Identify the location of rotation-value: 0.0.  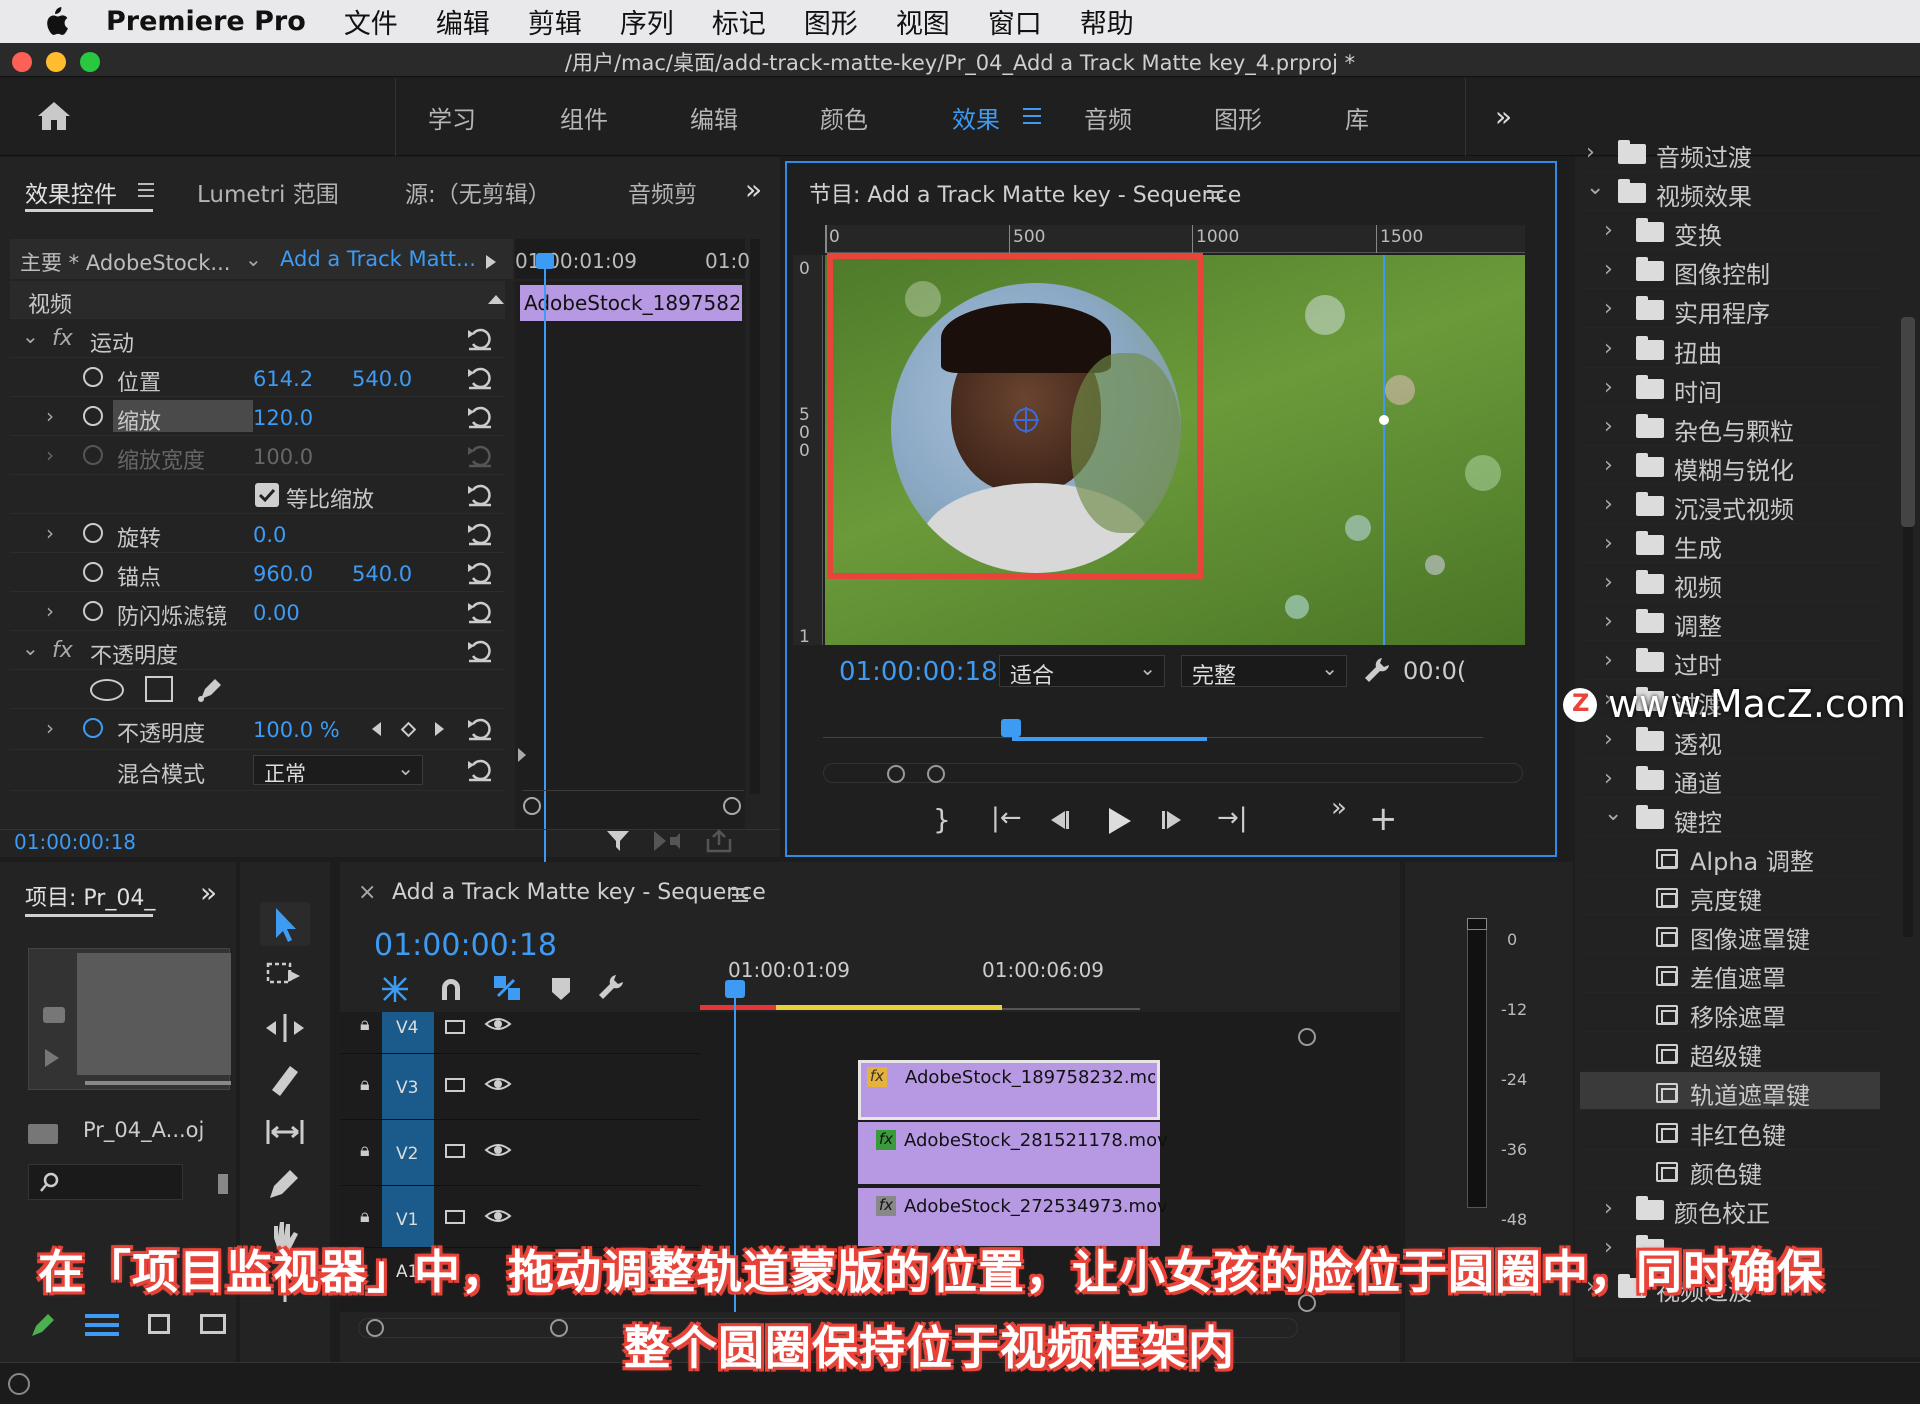
(269, 535).